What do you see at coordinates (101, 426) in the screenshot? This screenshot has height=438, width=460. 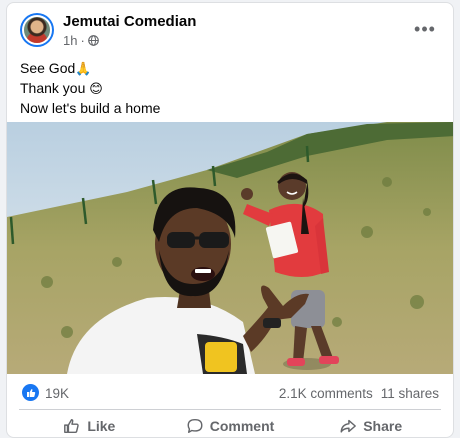 I see `like-label: Like` at bounding box center [101, 426].